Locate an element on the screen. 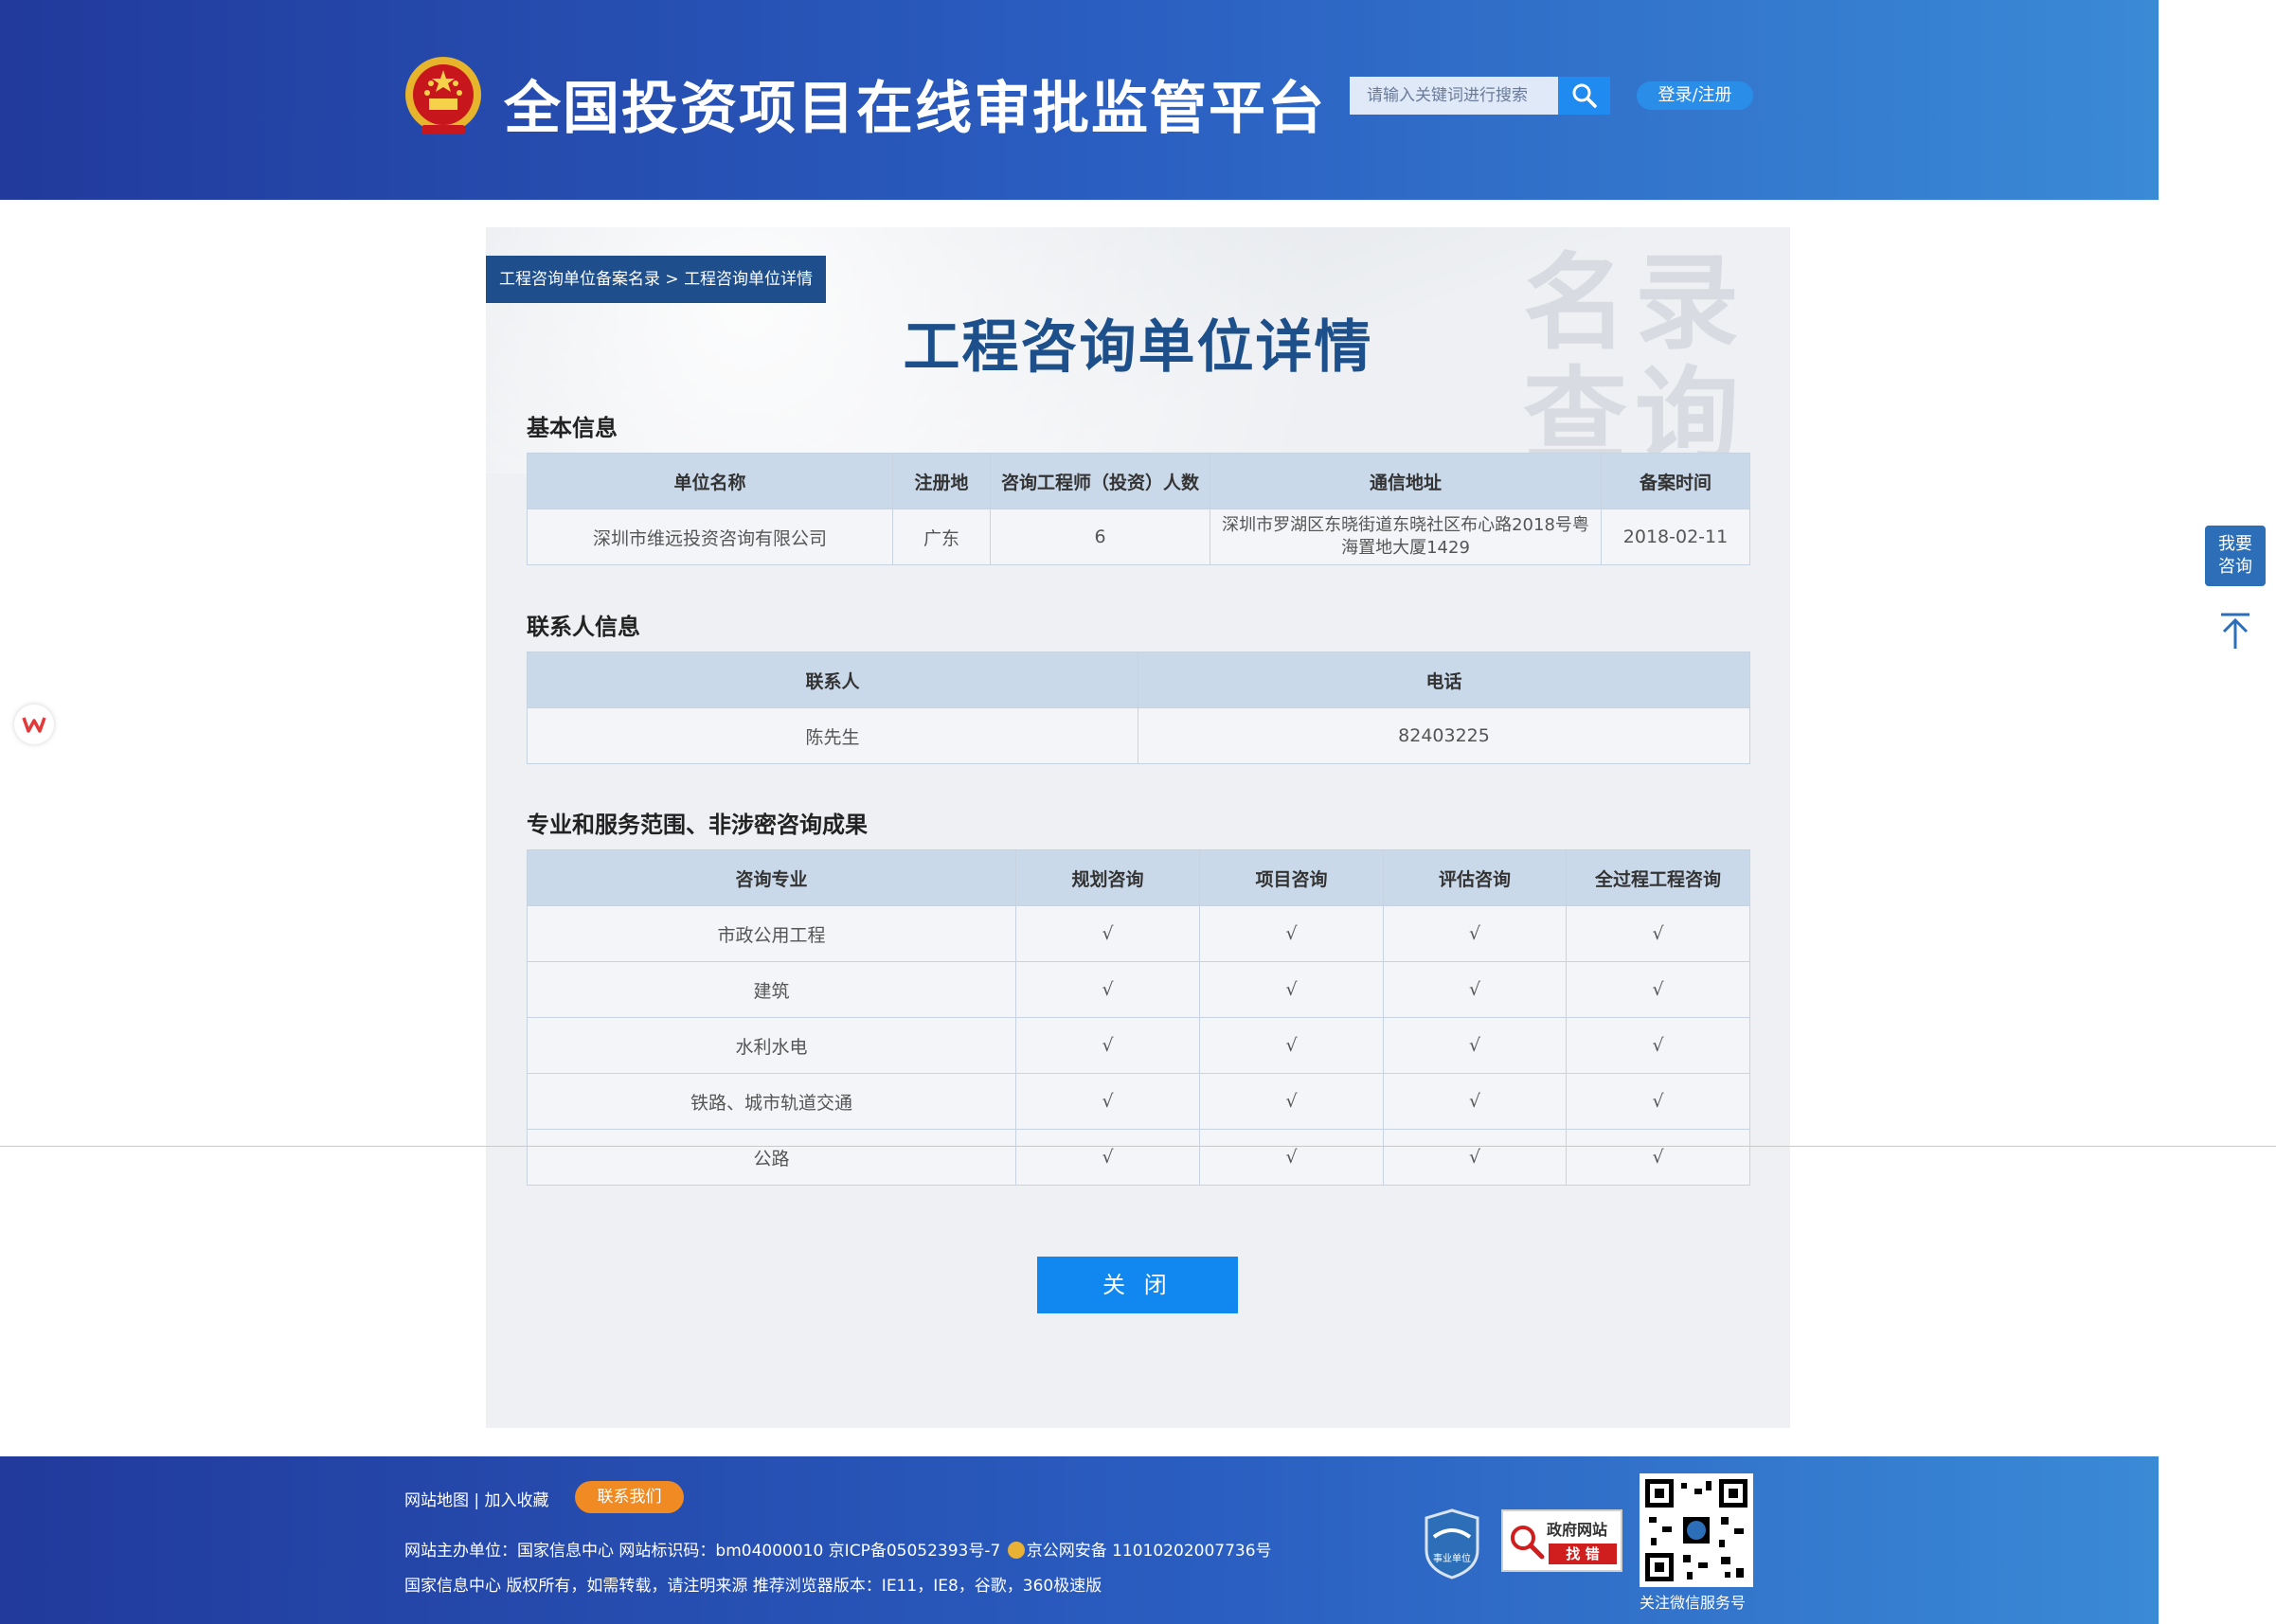  cell-specialty: 铁路、城市轨道交通 is located at coordinates (771, 1101).